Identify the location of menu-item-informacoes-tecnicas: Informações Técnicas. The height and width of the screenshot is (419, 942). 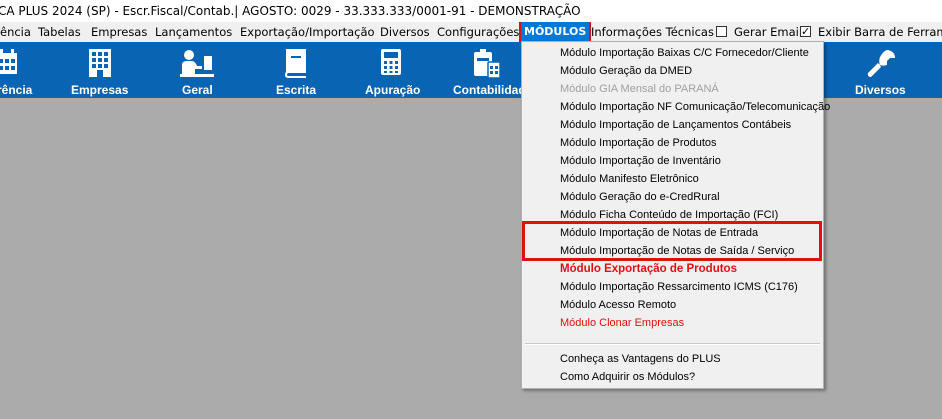
(652, 32).